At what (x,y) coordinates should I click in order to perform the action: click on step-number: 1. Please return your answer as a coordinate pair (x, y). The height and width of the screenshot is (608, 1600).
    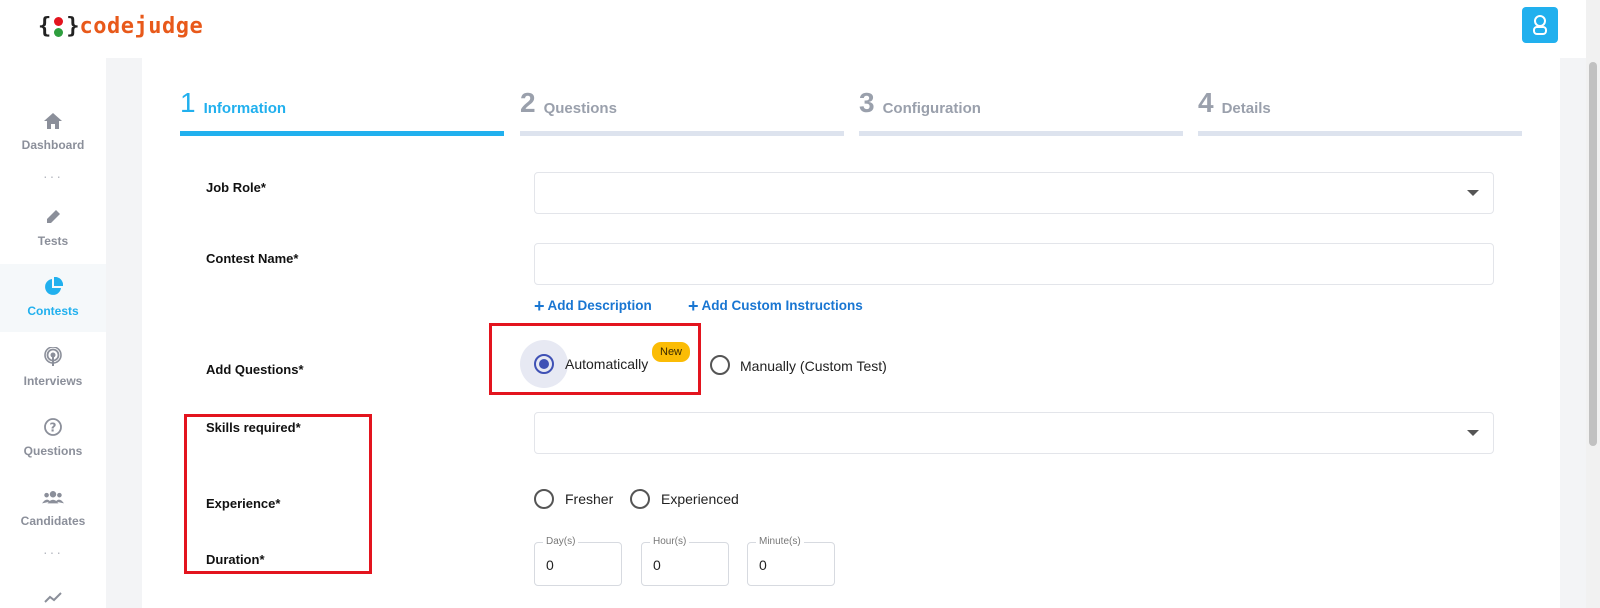
    Looking at the image, I should click on (188, 102).